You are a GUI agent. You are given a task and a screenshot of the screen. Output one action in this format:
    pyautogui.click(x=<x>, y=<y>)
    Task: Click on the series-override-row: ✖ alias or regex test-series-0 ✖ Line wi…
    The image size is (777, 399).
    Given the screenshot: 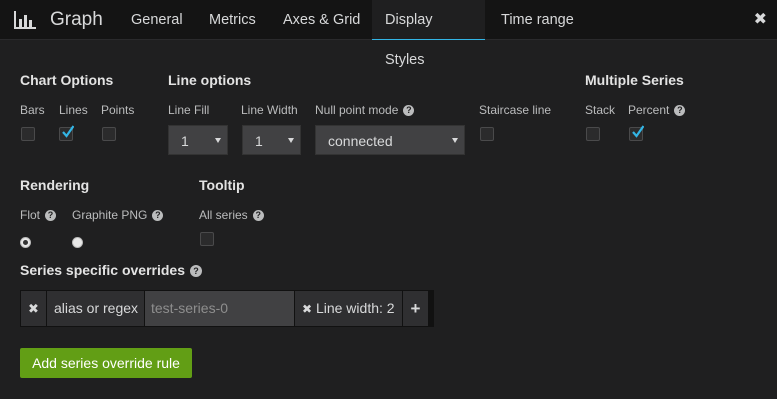 What is the action you would take?
    pyautogui.click(x=227, y=308)
    